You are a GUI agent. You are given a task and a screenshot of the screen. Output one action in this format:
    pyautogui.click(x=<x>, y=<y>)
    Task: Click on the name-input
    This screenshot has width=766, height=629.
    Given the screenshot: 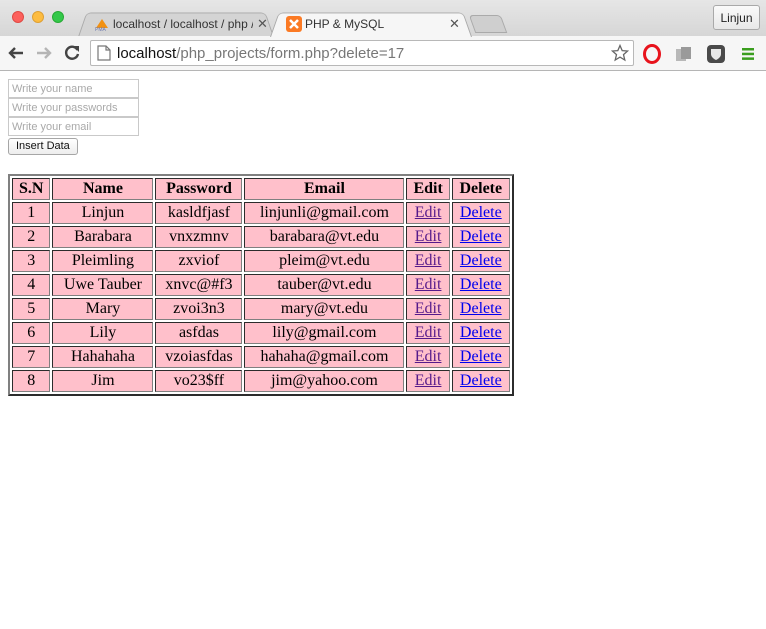 What is the action you would take?
    pyautogui.click(x=73, y=88)
    